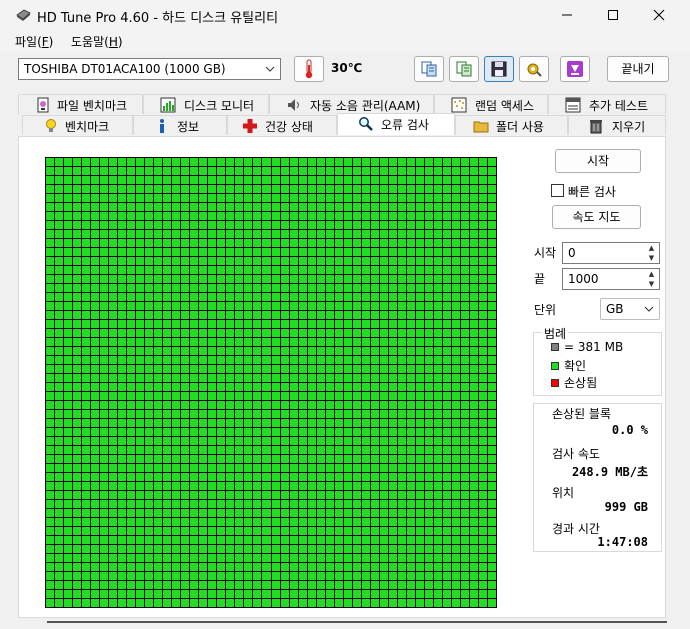 This screenshot has width=690, height=629. What do you see at coordinates (575, 69) in the screenshot?
I see `download-button` at bounding box center [575, 69].